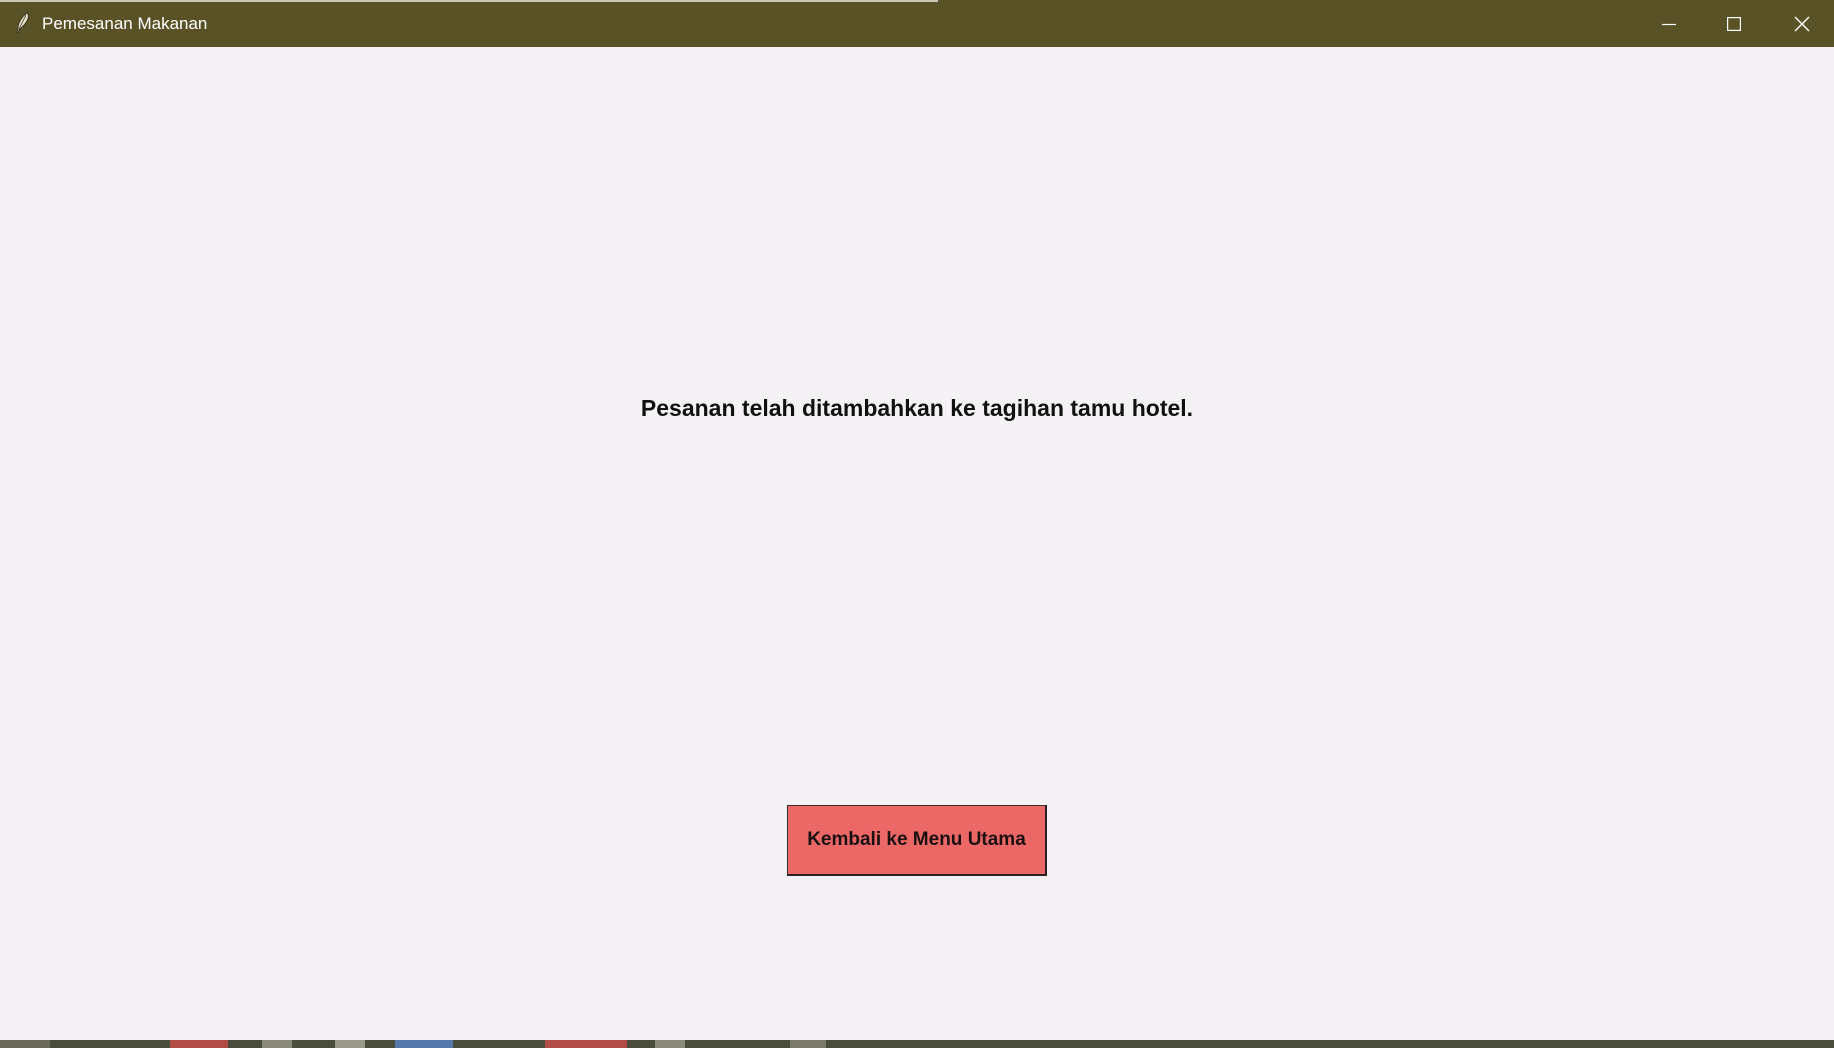  I want to click on close-button, so click(1801, 23).